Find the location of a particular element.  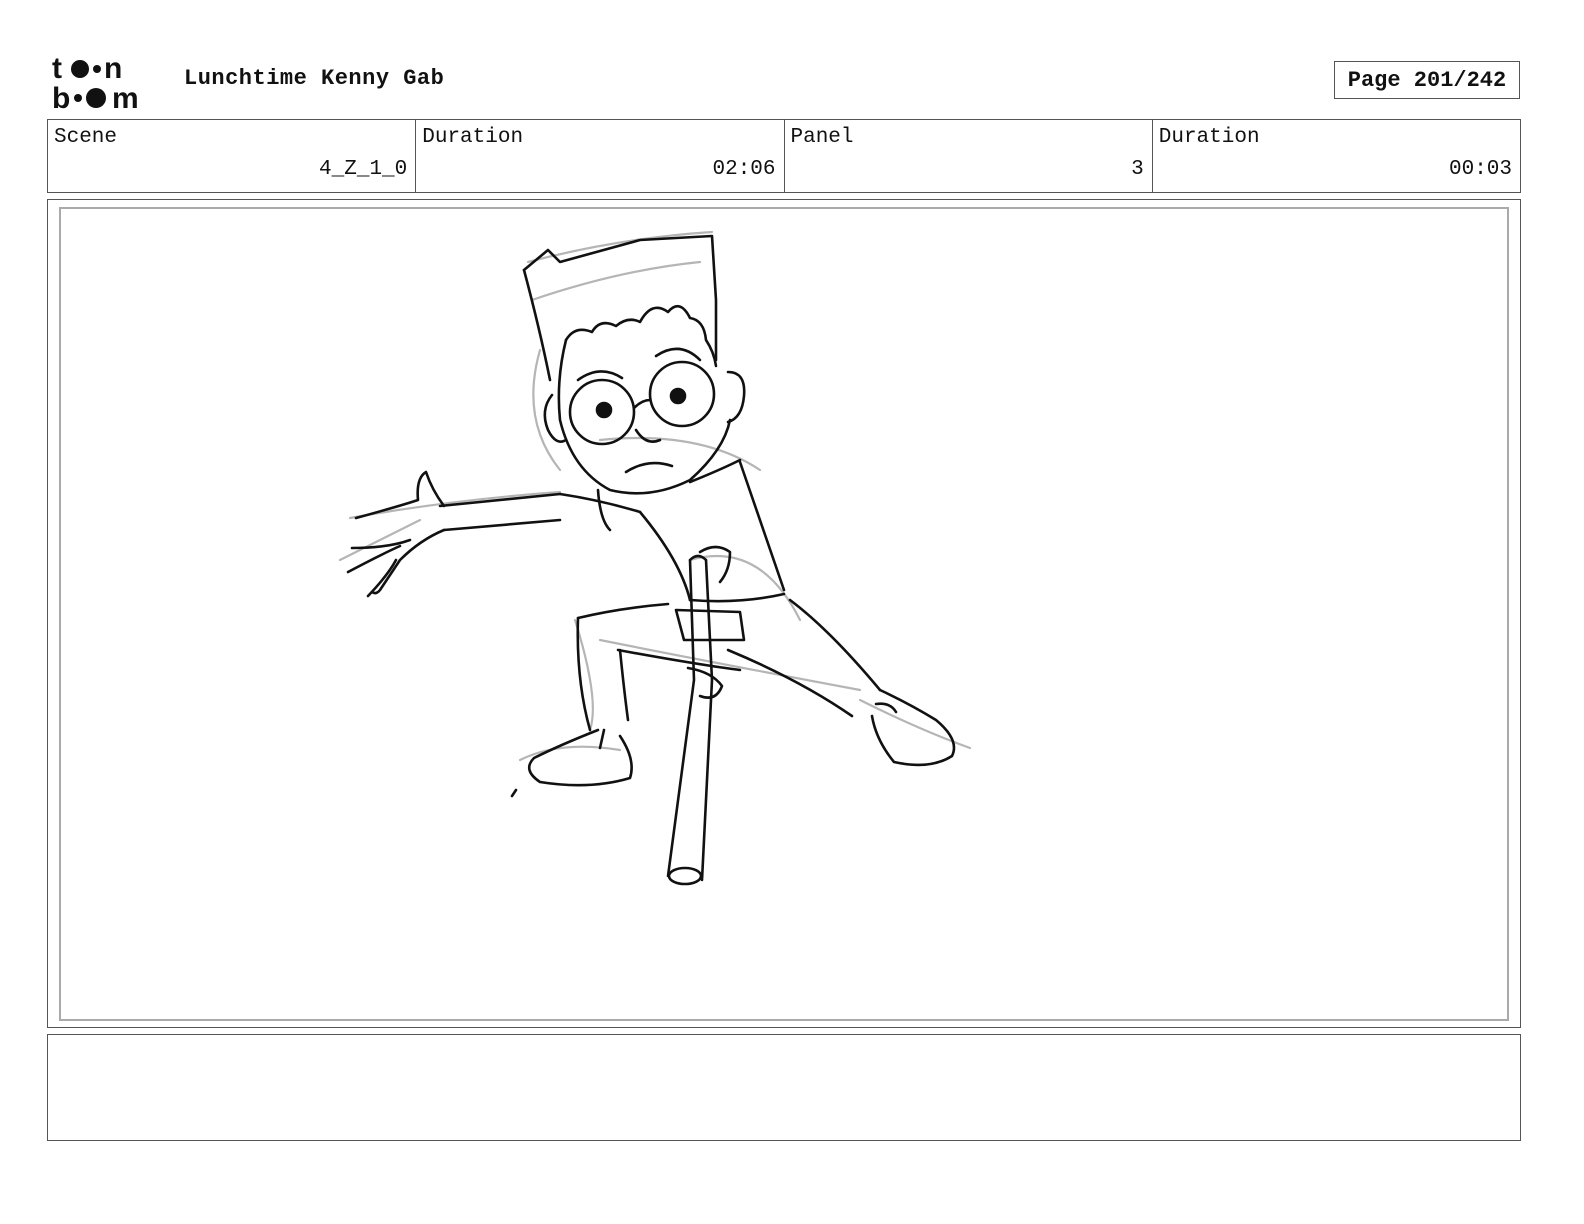

svg-text: b is located at coordinates (61, 97).